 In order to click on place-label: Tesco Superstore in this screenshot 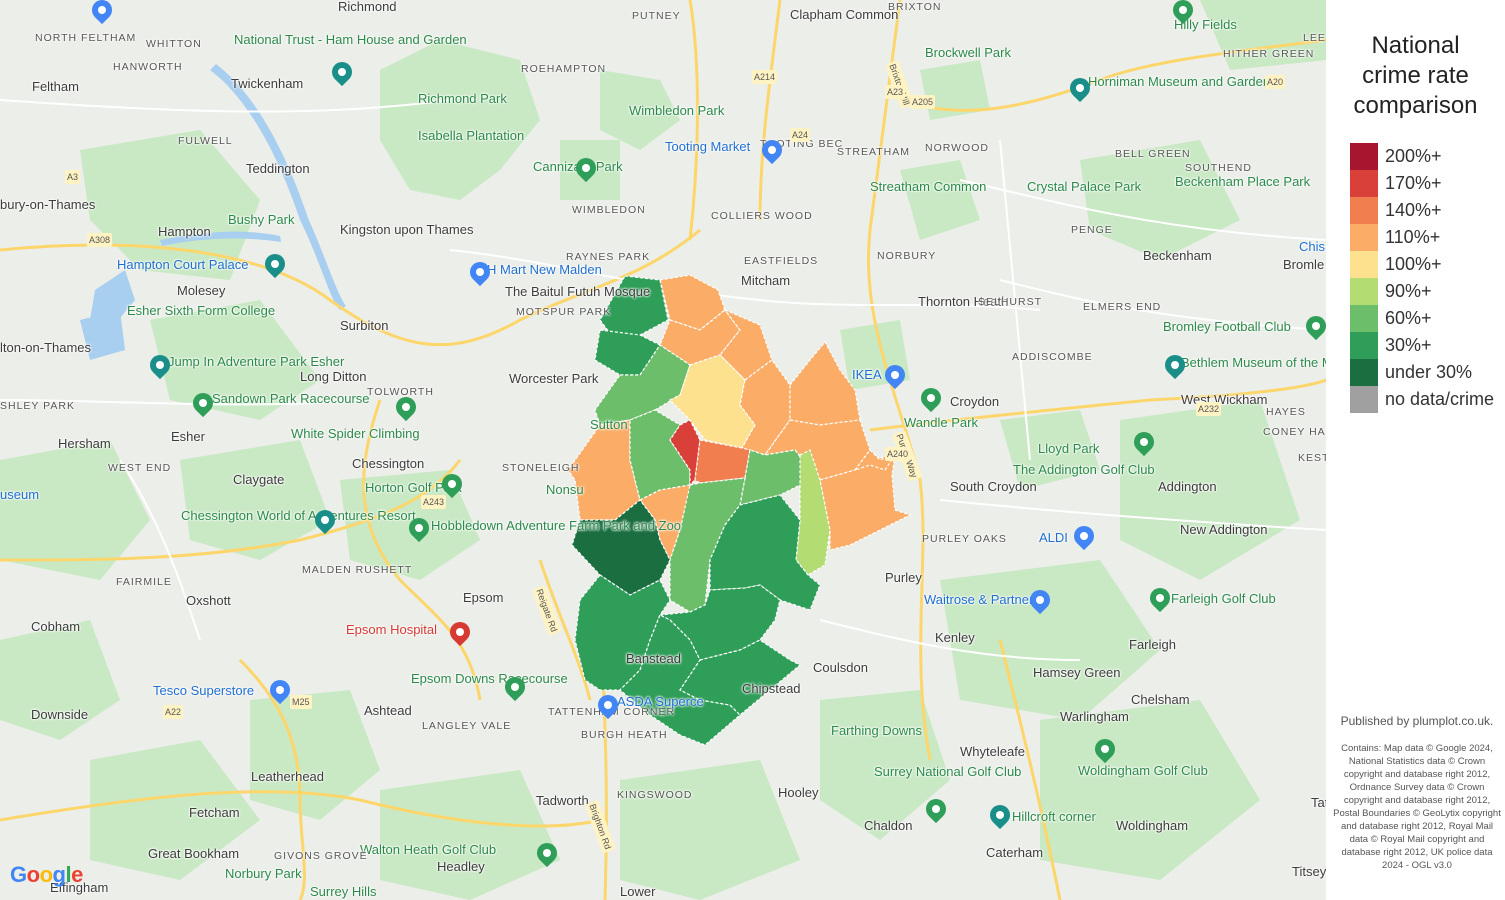, I will do `click(203, 691)`.